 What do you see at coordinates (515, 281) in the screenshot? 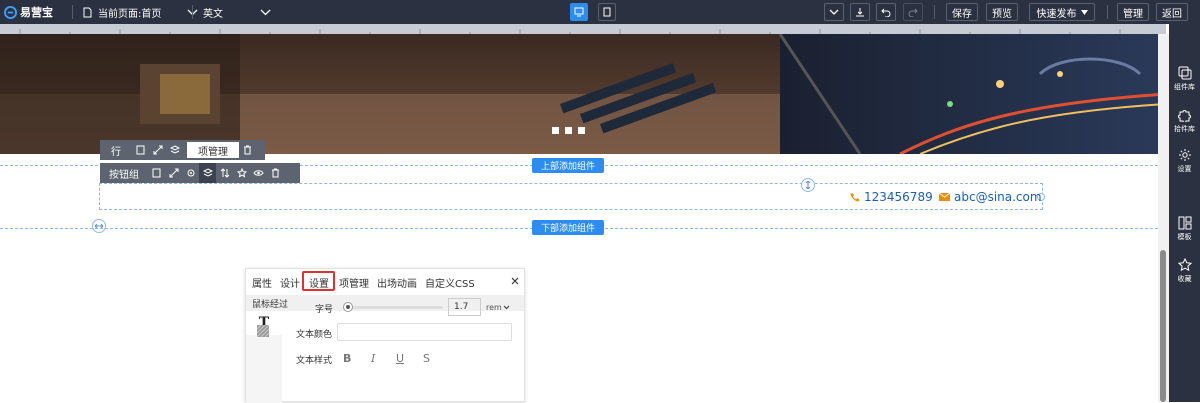
I see `close-icon` at bounding box center [515, 281].